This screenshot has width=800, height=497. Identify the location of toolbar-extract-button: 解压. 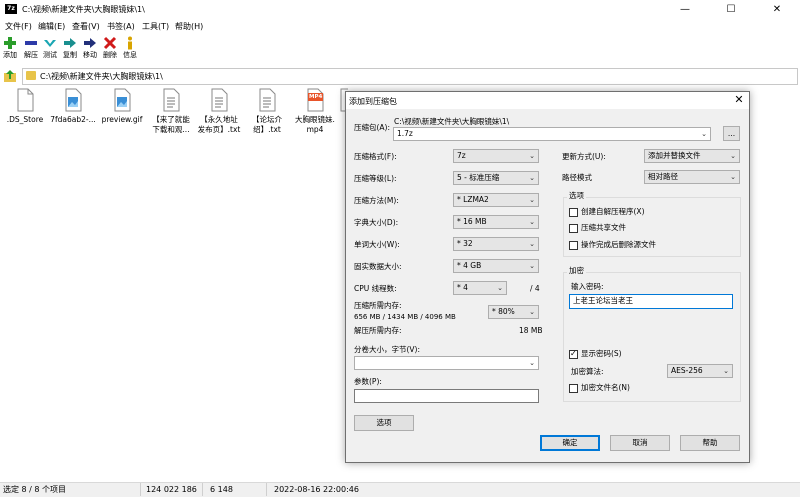
(31, 50).